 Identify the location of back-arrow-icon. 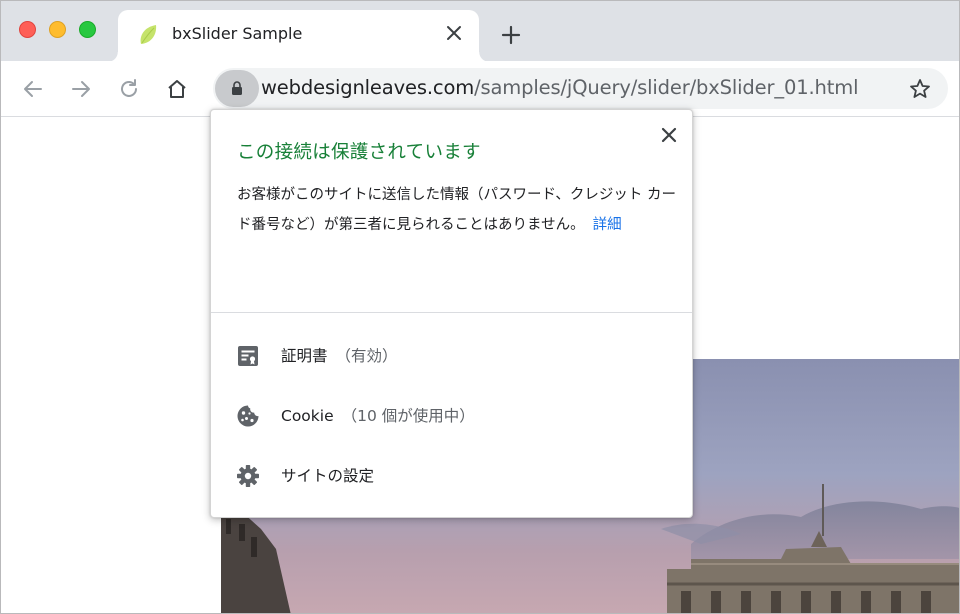
(33, 89).